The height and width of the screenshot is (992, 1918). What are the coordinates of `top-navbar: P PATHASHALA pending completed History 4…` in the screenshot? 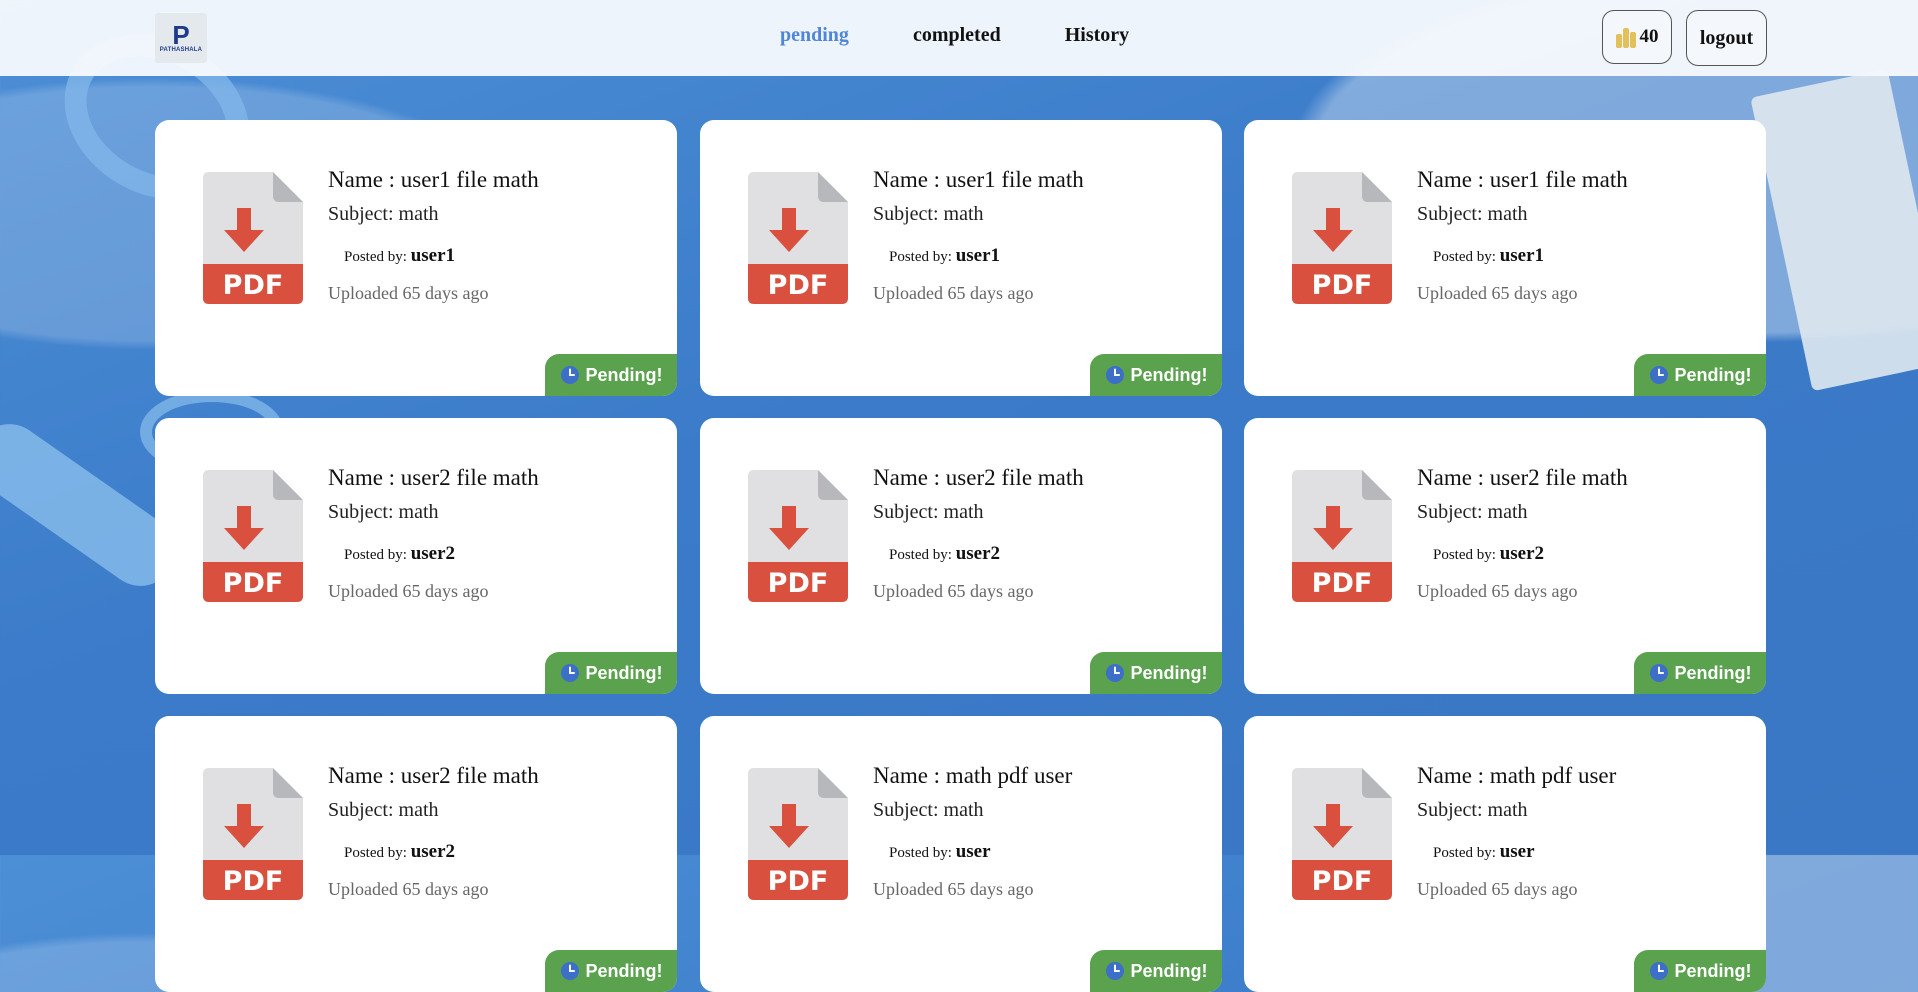 It's located at (959, 38).